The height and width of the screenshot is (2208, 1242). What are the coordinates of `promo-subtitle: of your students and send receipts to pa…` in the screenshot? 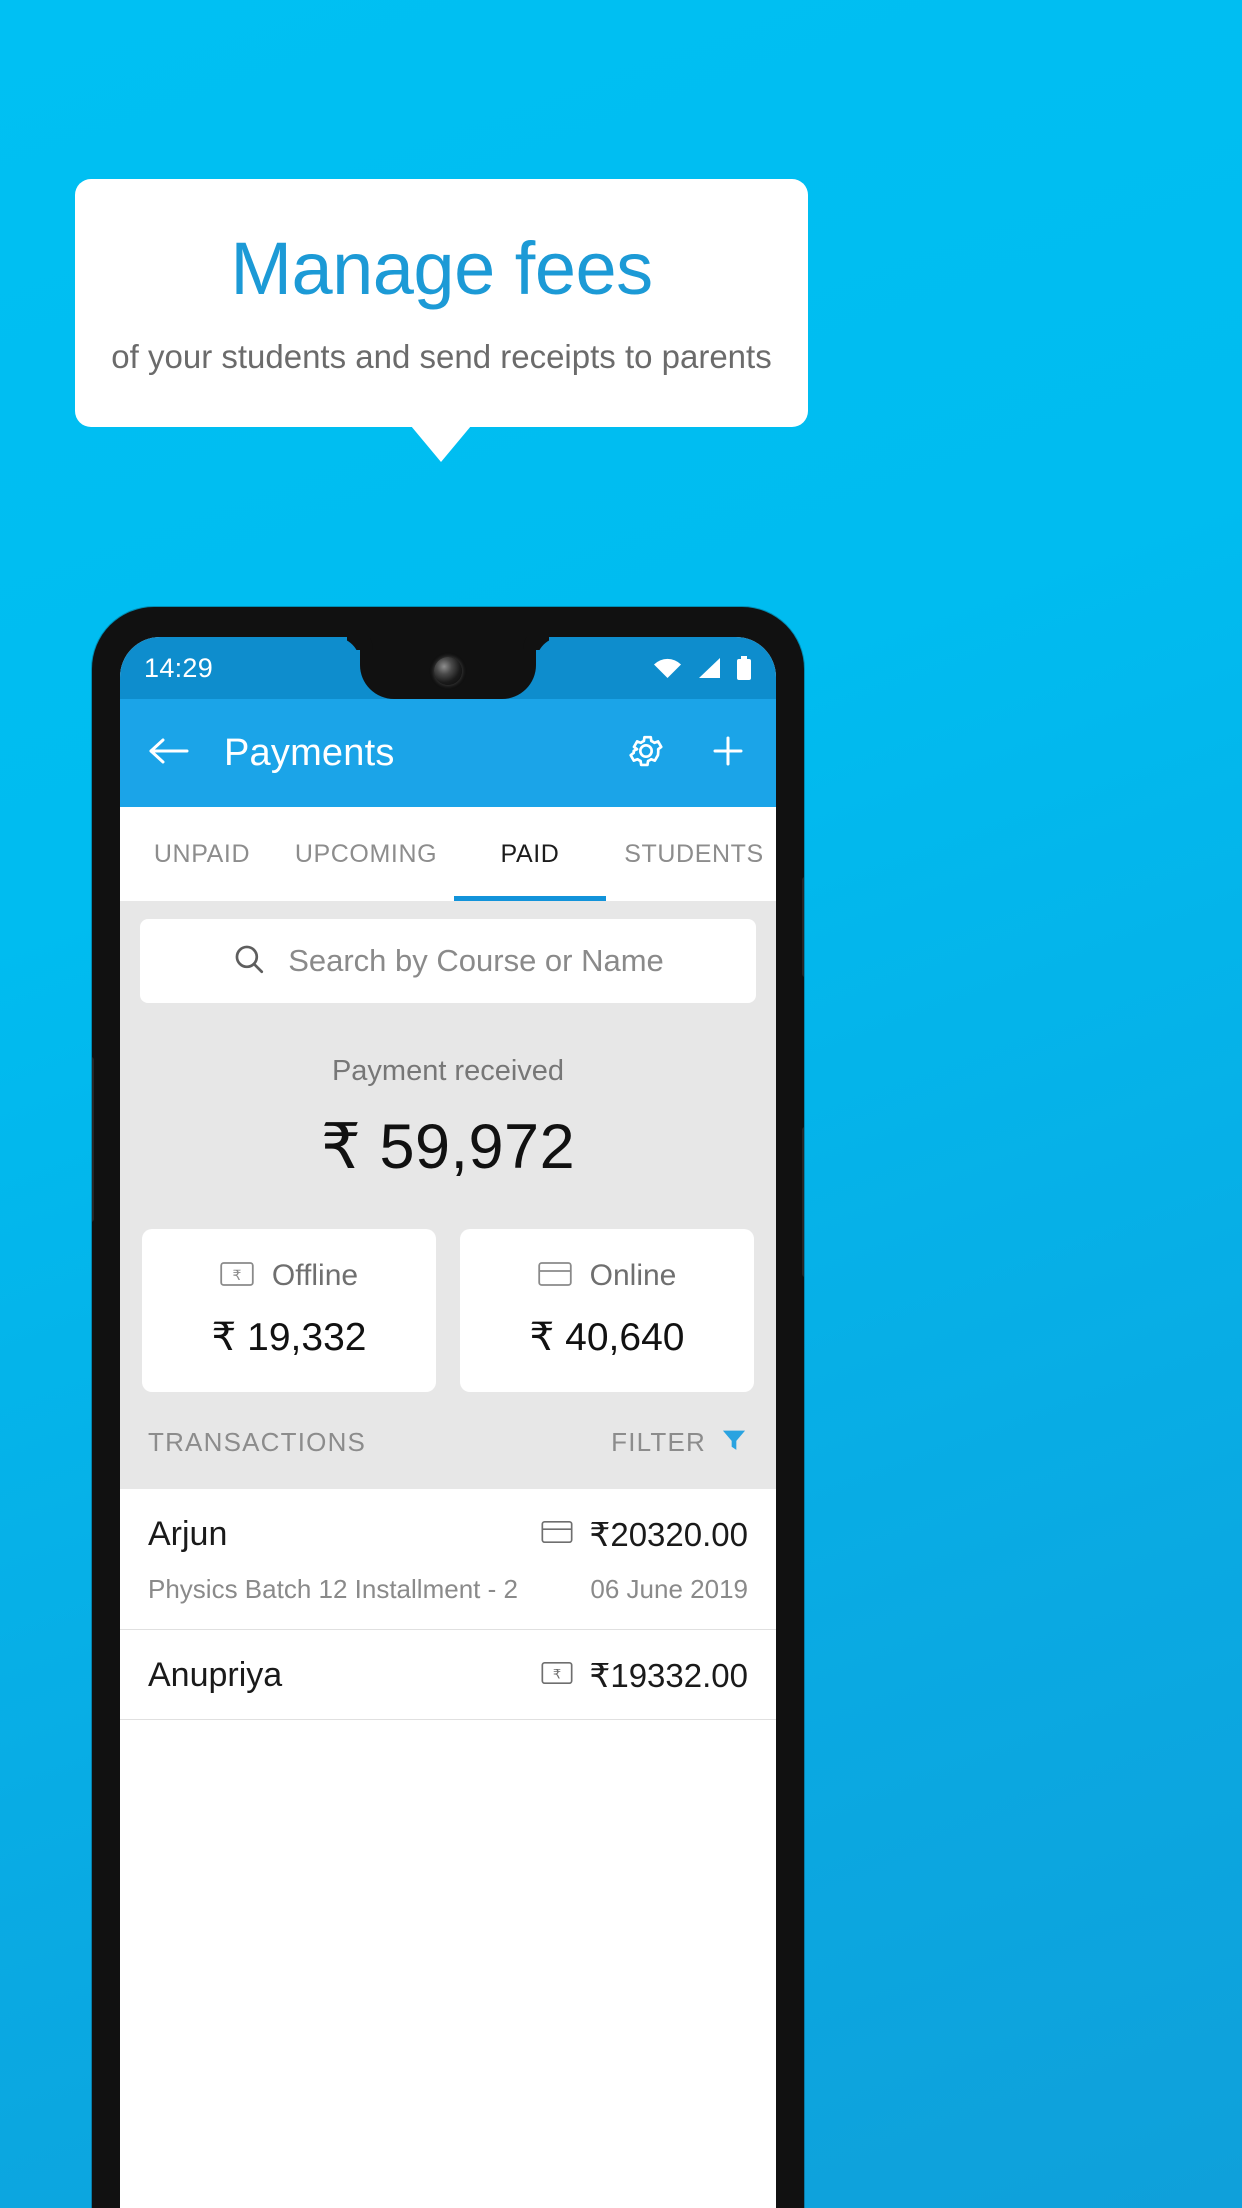 It's located at (441, 356).